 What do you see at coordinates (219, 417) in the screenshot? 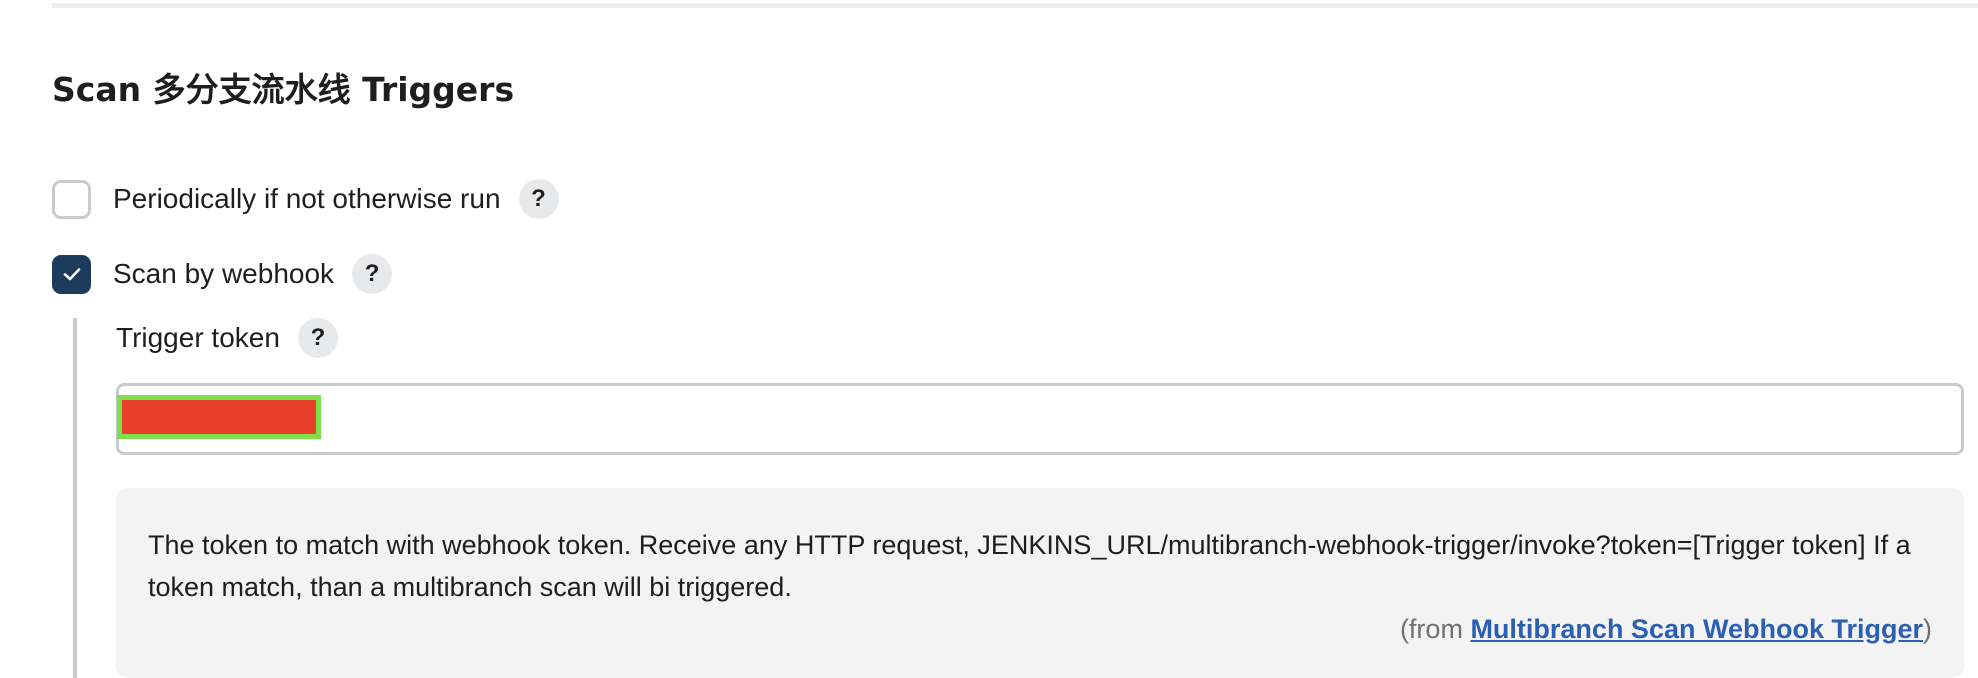
I see `redacted-token-value` at bounding box center [219, 417].